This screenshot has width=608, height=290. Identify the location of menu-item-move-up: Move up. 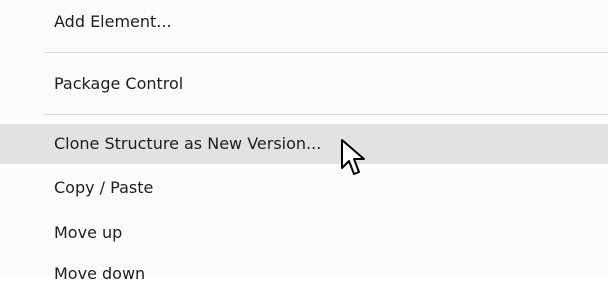
(304, 236).